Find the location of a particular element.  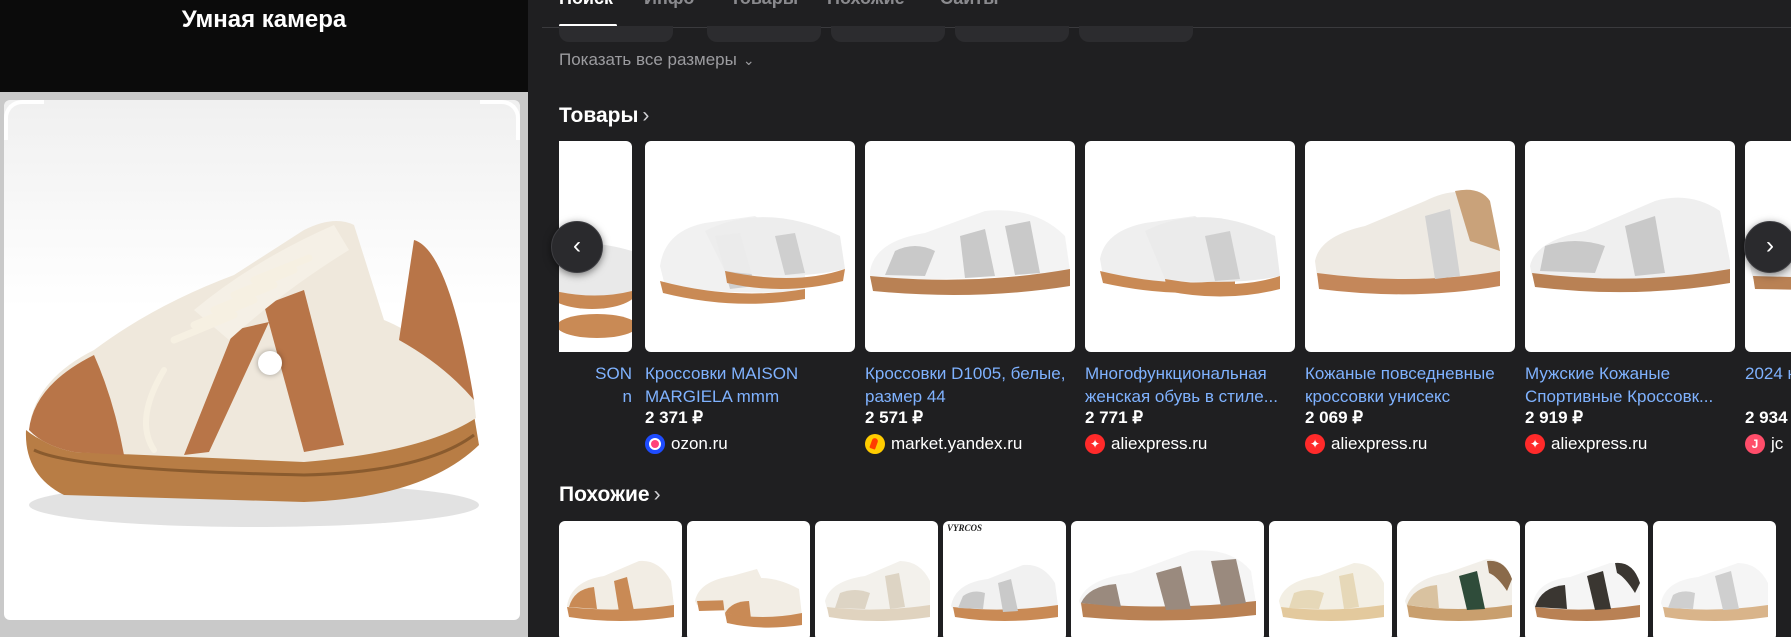

product-price: 2 771 ₽ is located at coordinates (1114, 417).